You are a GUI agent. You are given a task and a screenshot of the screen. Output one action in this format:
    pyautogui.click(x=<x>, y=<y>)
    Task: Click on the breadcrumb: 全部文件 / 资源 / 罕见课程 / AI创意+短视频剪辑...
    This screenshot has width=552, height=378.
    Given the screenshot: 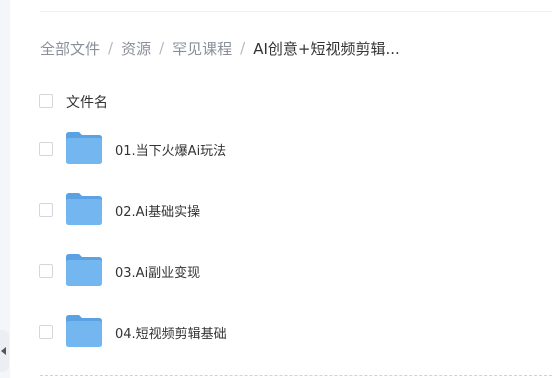 What is the action you would take?
    pyautogui.click(x=220, y=48)
    